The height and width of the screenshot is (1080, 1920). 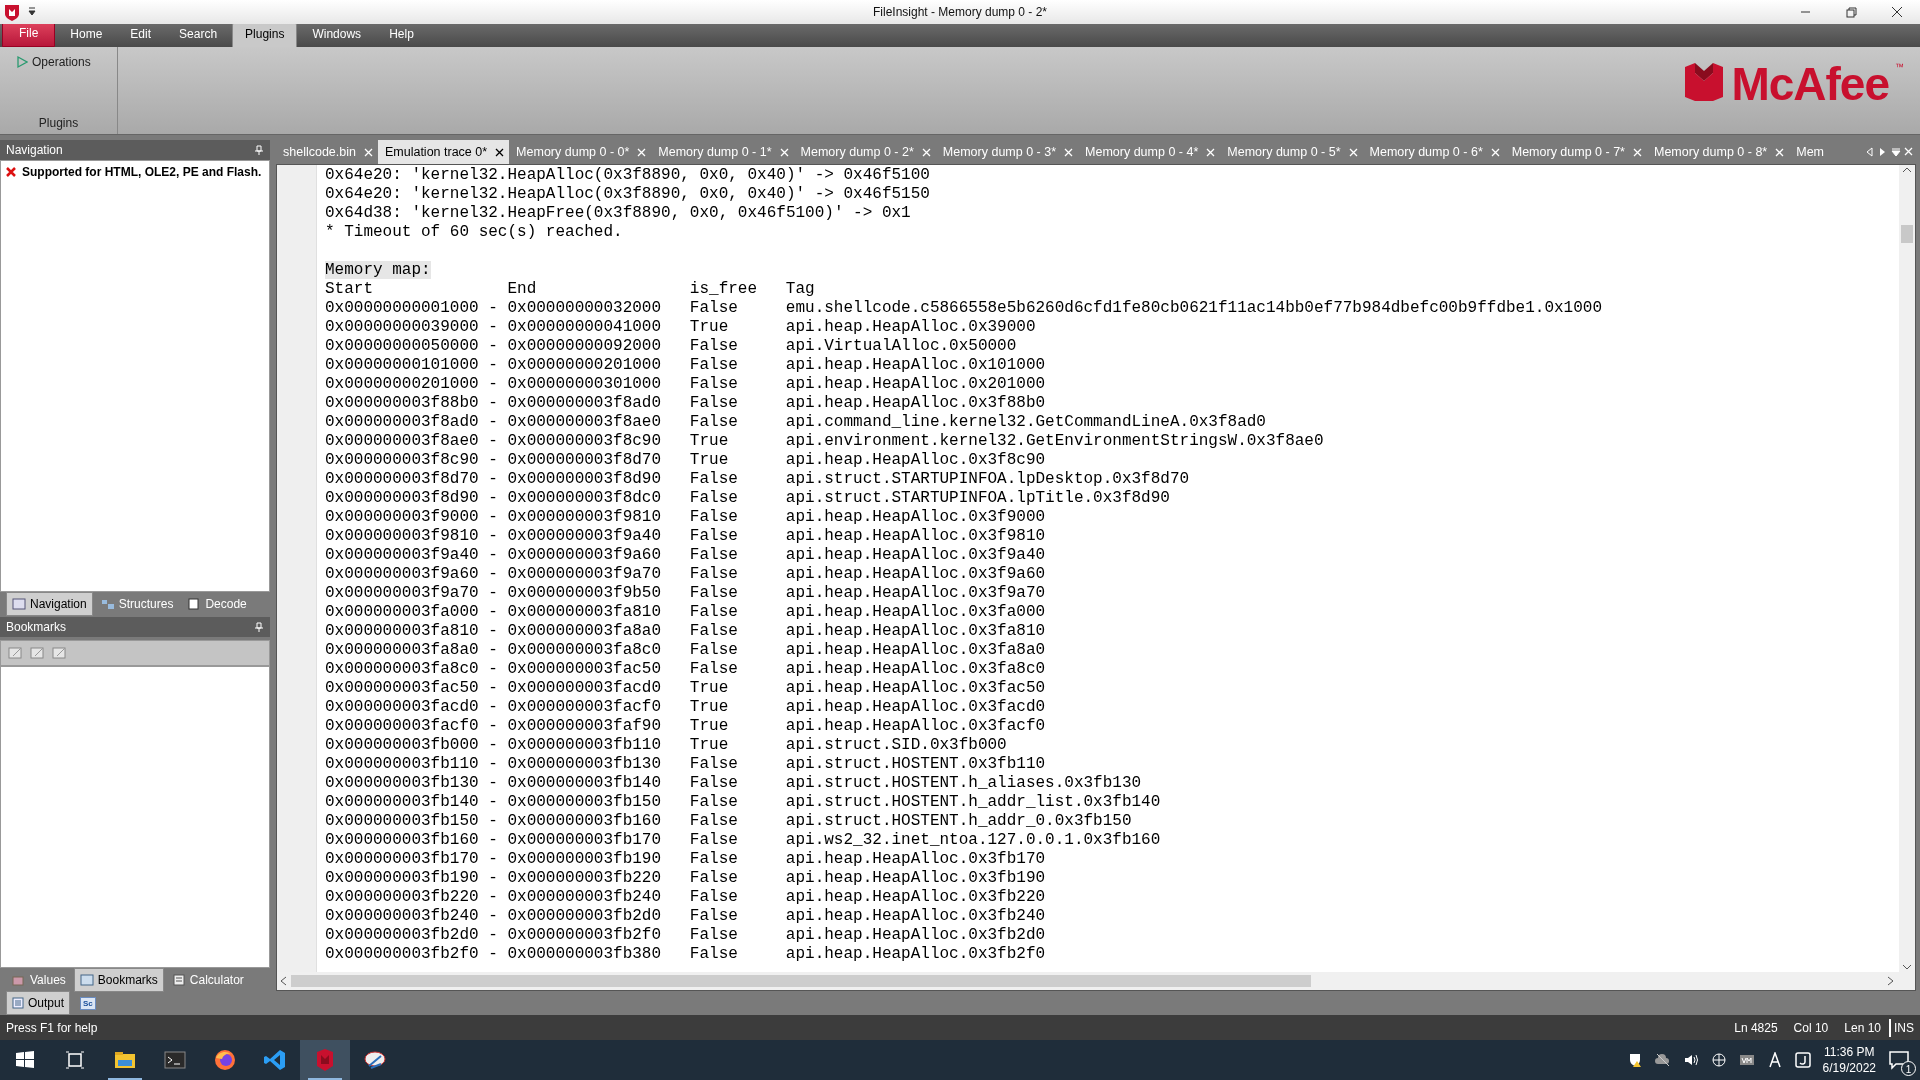 I want to click on globe-icon, so click(x=1718, y=1060).